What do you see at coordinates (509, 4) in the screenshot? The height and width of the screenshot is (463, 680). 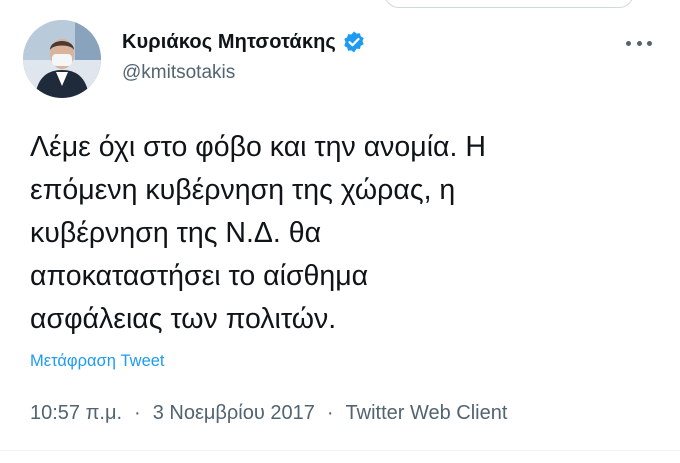 I see `follow-pill` at bounding box center [509, 4].